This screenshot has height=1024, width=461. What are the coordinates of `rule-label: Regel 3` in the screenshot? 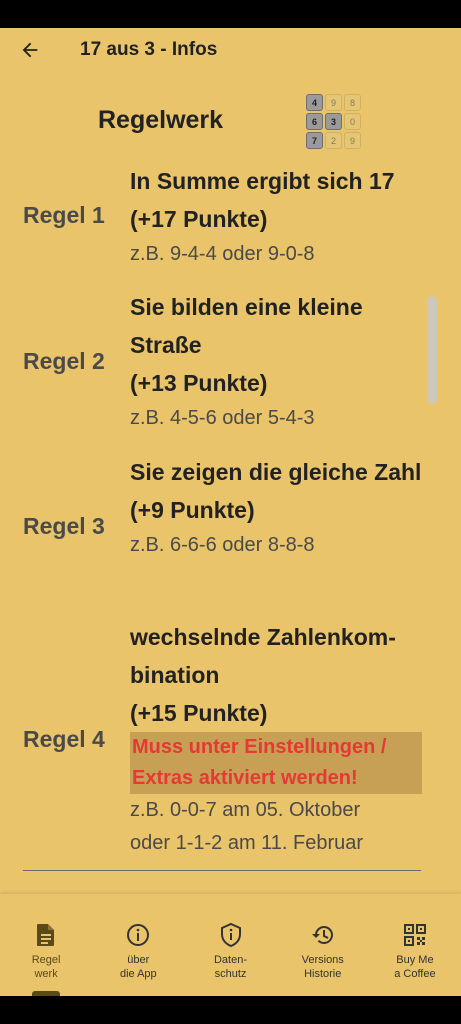 It's located at (64, 526).